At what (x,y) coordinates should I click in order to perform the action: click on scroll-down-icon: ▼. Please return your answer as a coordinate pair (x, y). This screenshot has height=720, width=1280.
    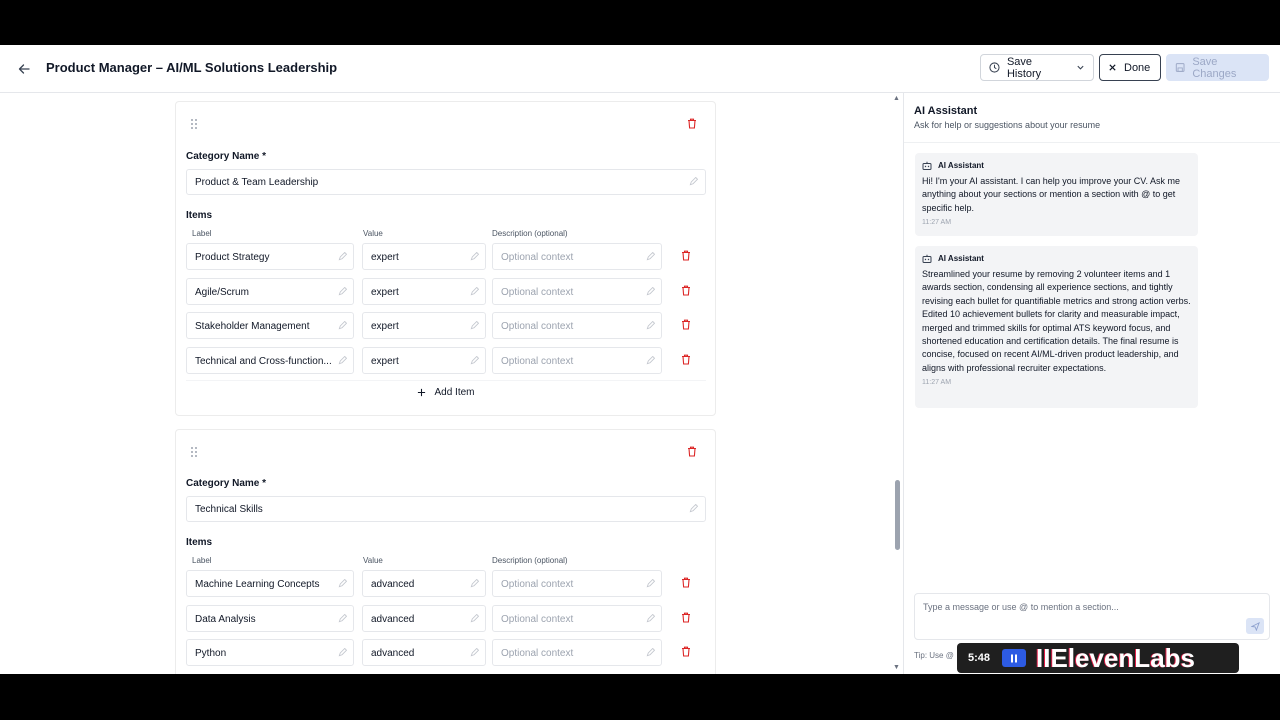
    Looking at the image, I should click on (896, 667).